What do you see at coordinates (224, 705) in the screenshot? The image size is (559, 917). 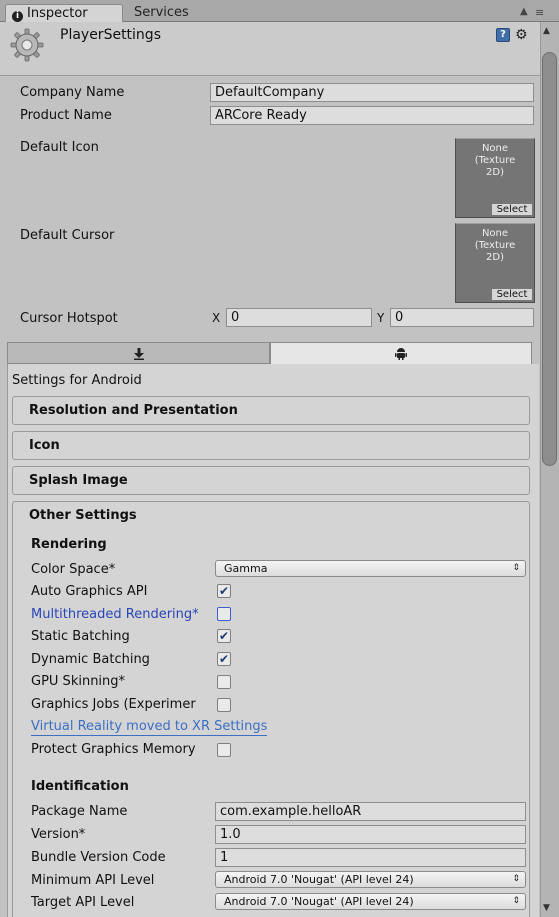 I see `graphics-jobs-checkbox` at bounding box center [224, 705].